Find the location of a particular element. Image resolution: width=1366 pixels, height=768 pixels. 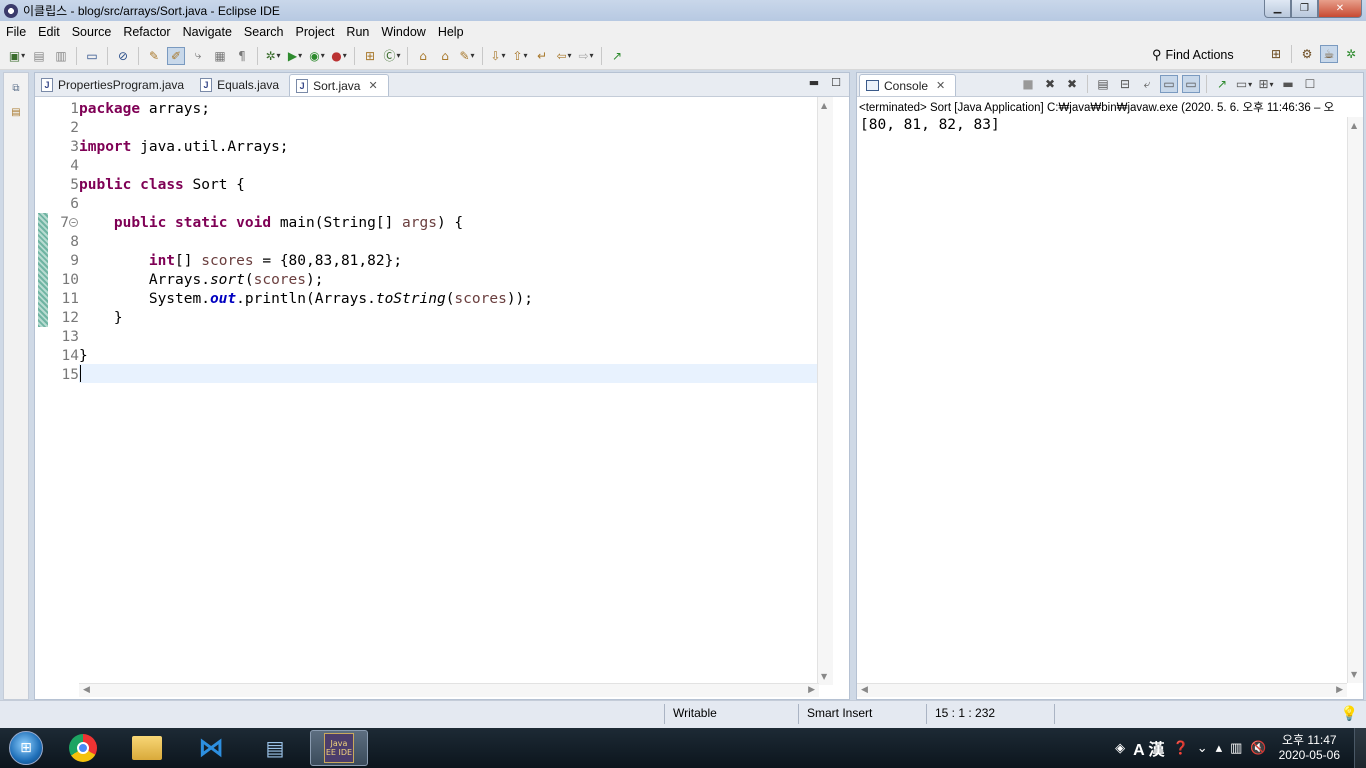

skip-breakpoints-icon: ⊘ is located at coordinates (123, 56).